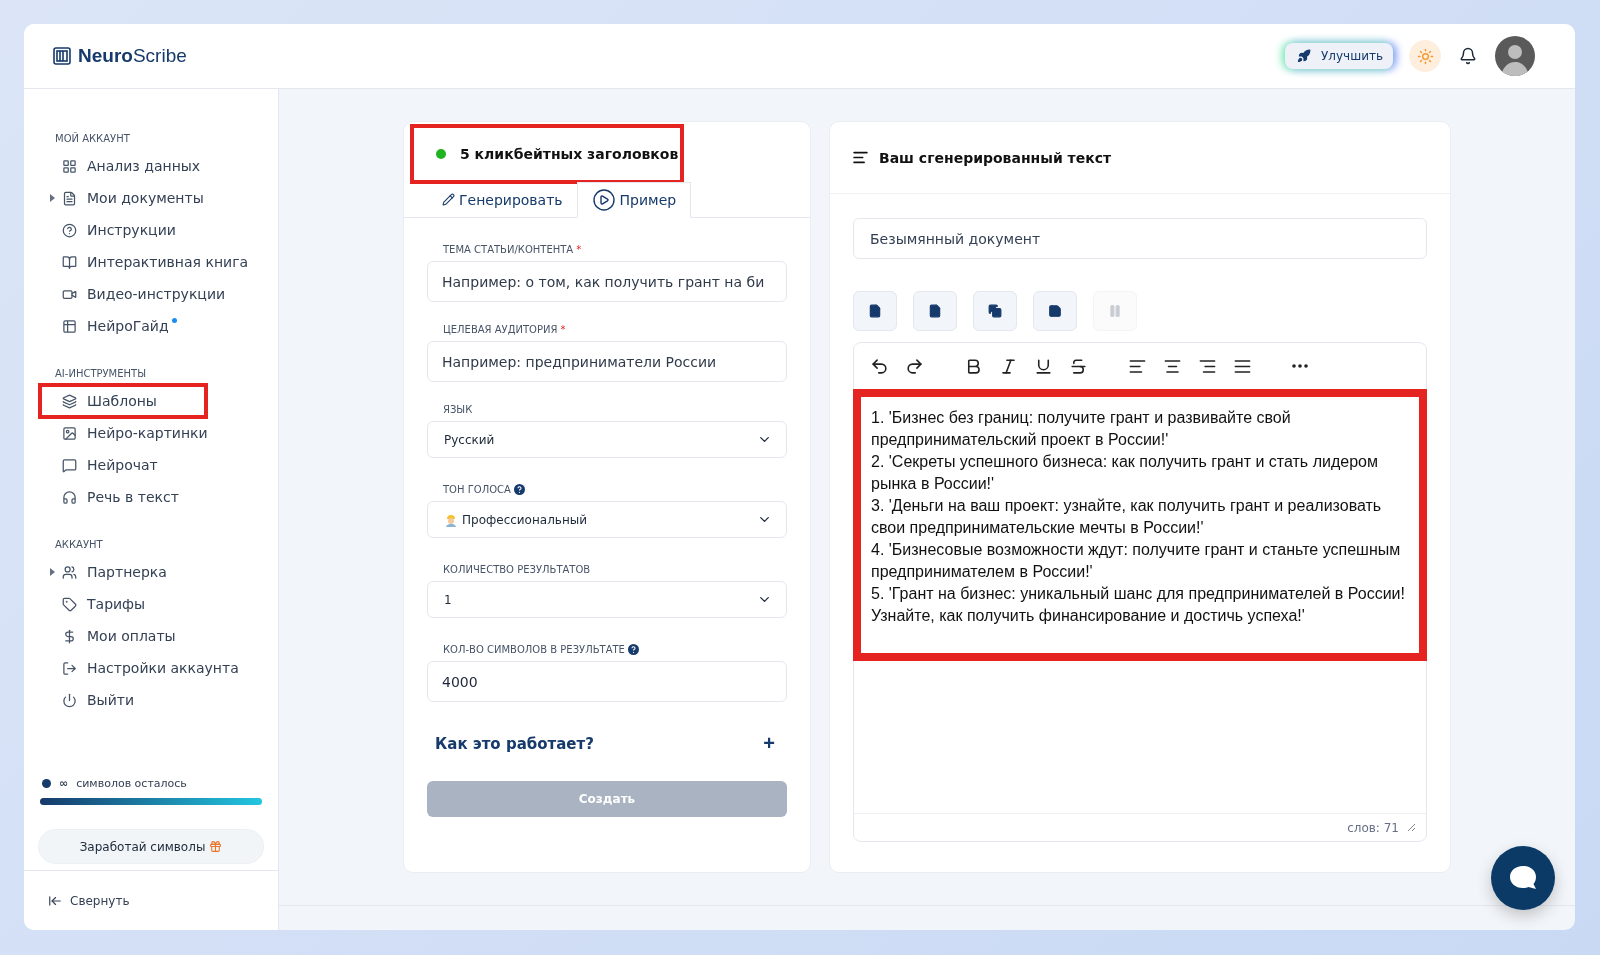 Image resolution: width=1600 pixels, height=955 pixels. What do you see at coordinates (607, 489) in the screenshot?
I see `field-label: ТОН ГОЛОСА` at bounding box center [607, 489].